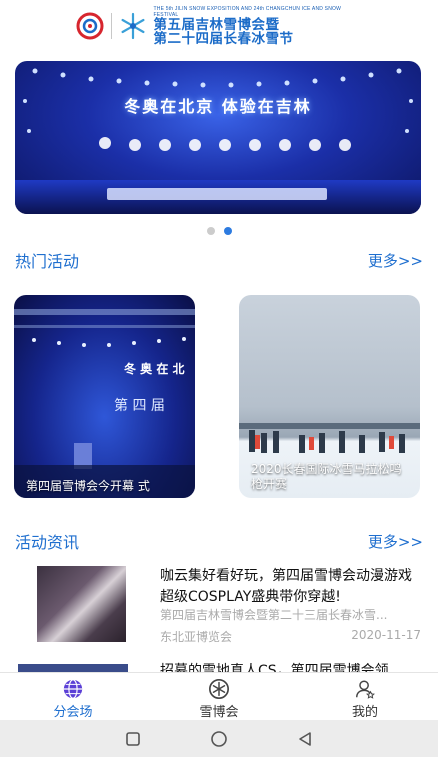 The height and width of the screenshot is (757, 438). Describe the element at coordinates (219, 260) in the screenshot. I see `hot-activities-header: 热门活动 更多>>` at that location.